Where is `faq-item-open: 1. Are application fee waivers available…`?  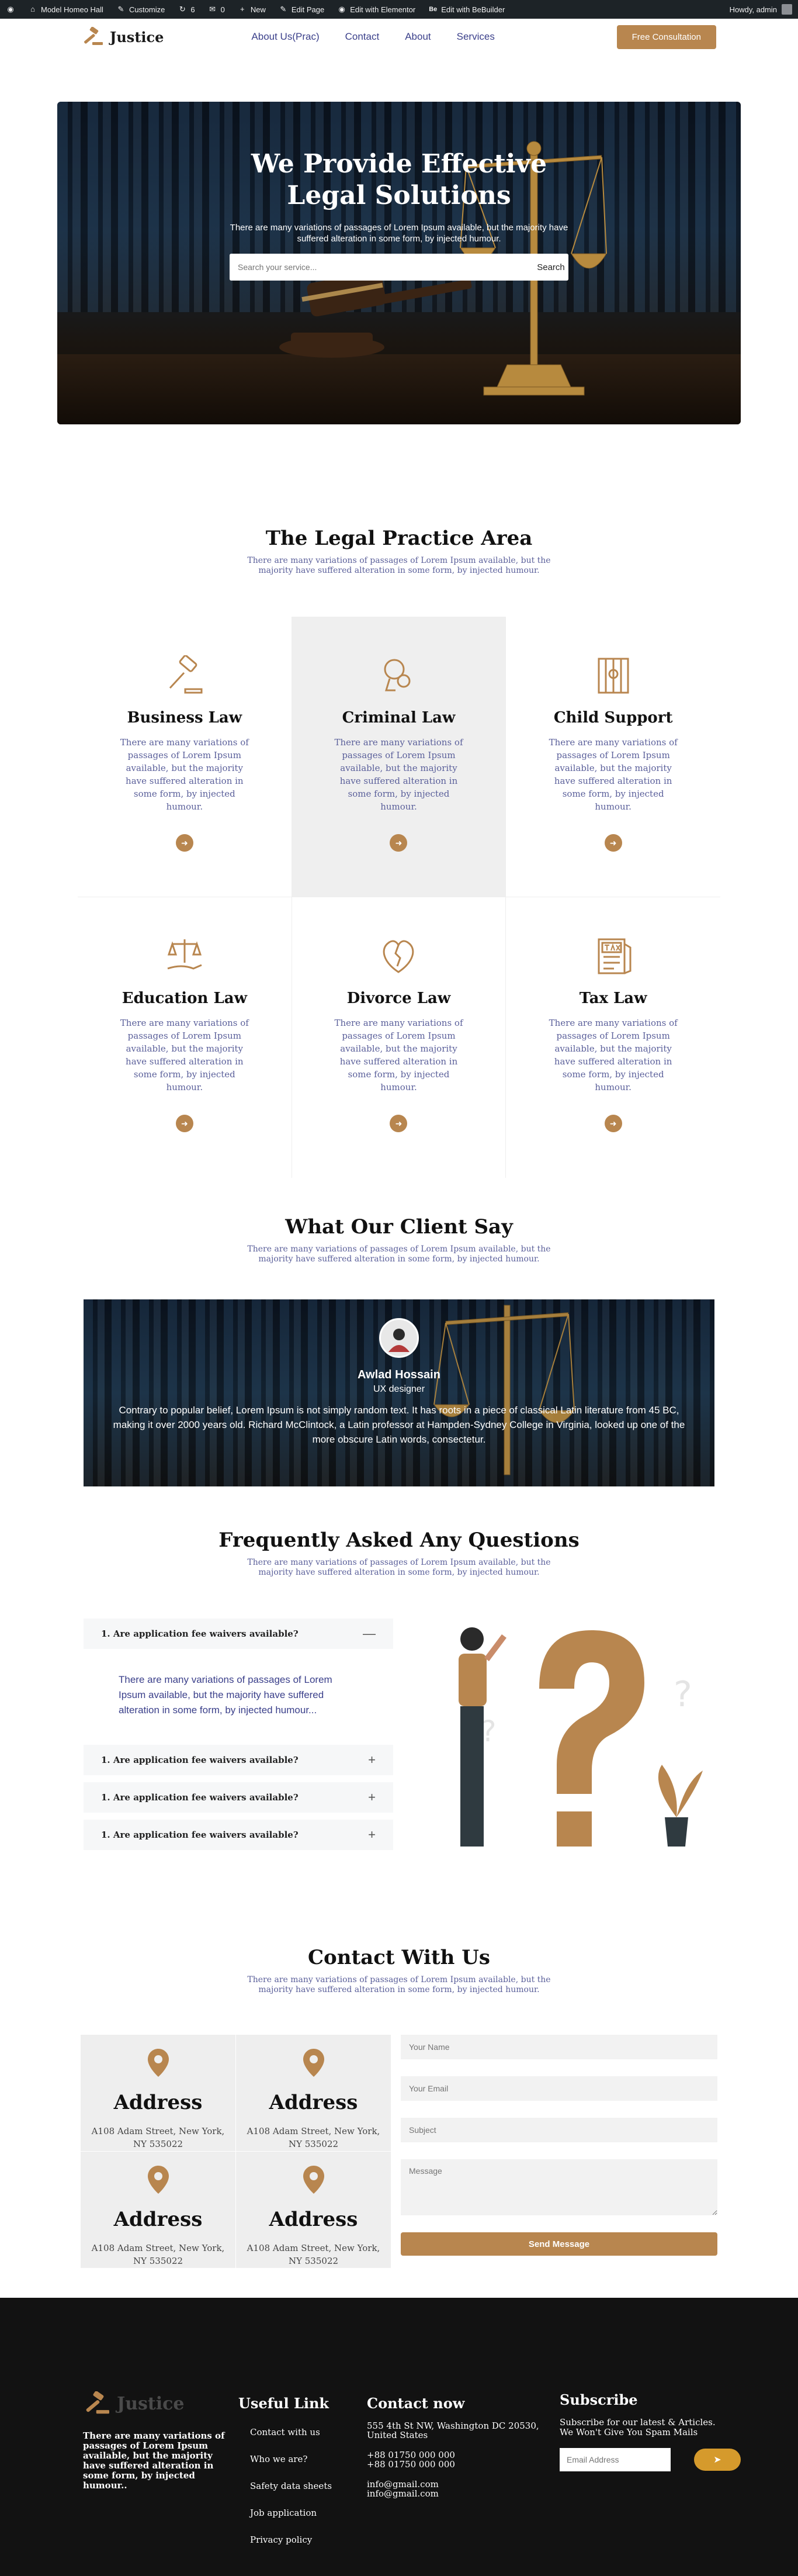 faq-item-open: 1. Are application fee waivers available… is located at coordinates (238, 1634).